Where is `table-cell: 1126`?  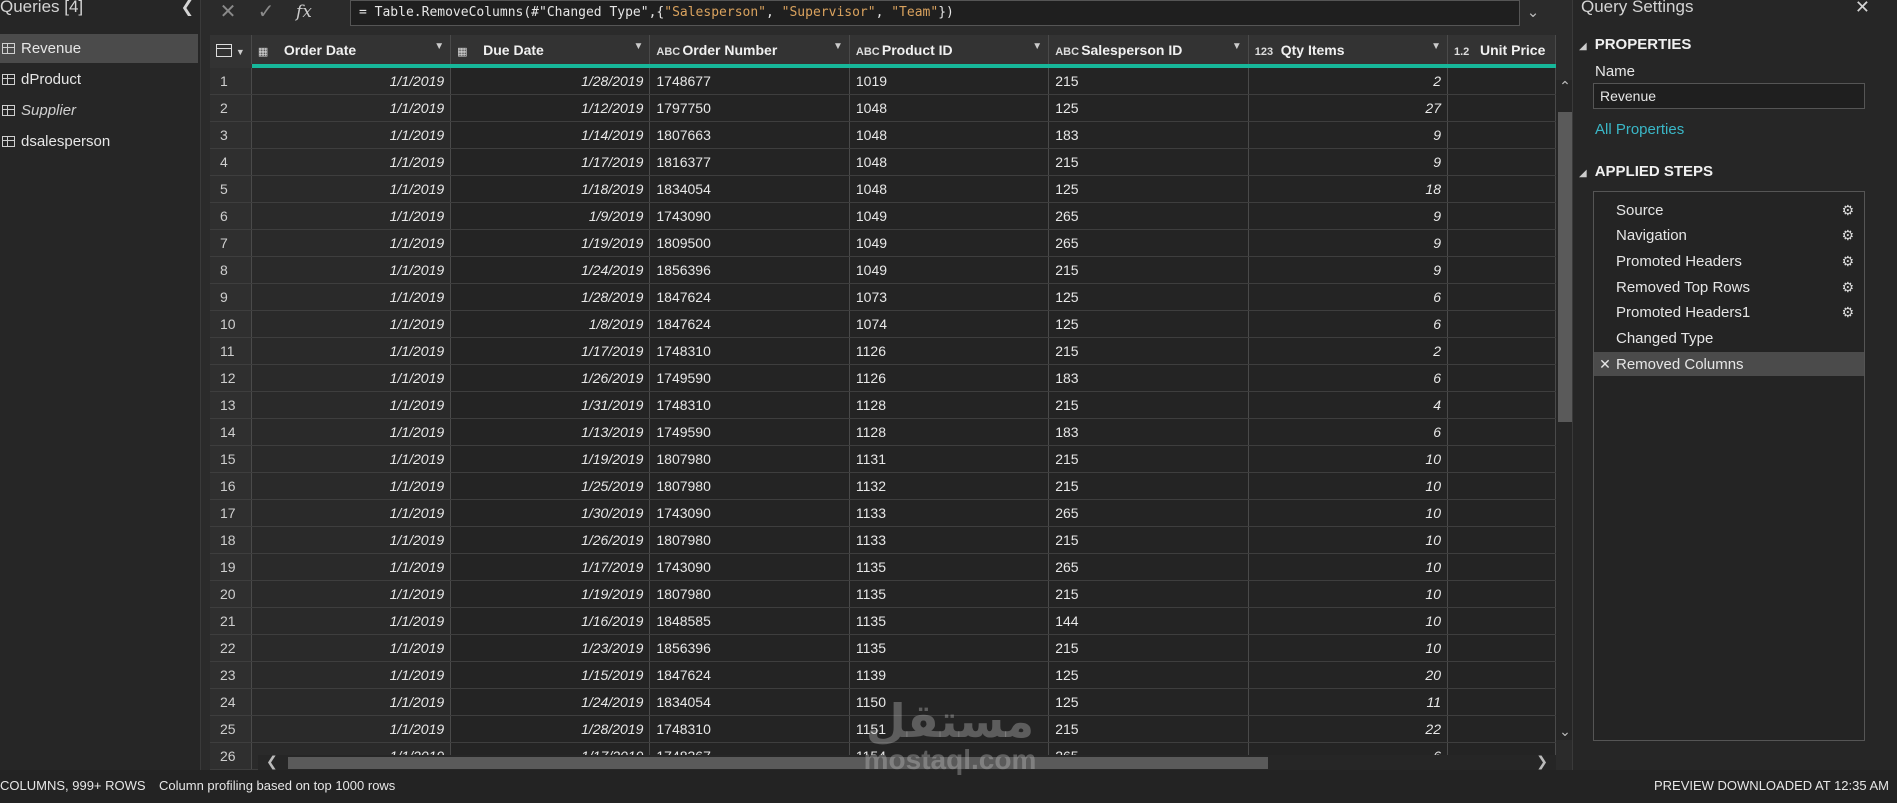 table-cell: 1126 is located at coordinates (949, 378).